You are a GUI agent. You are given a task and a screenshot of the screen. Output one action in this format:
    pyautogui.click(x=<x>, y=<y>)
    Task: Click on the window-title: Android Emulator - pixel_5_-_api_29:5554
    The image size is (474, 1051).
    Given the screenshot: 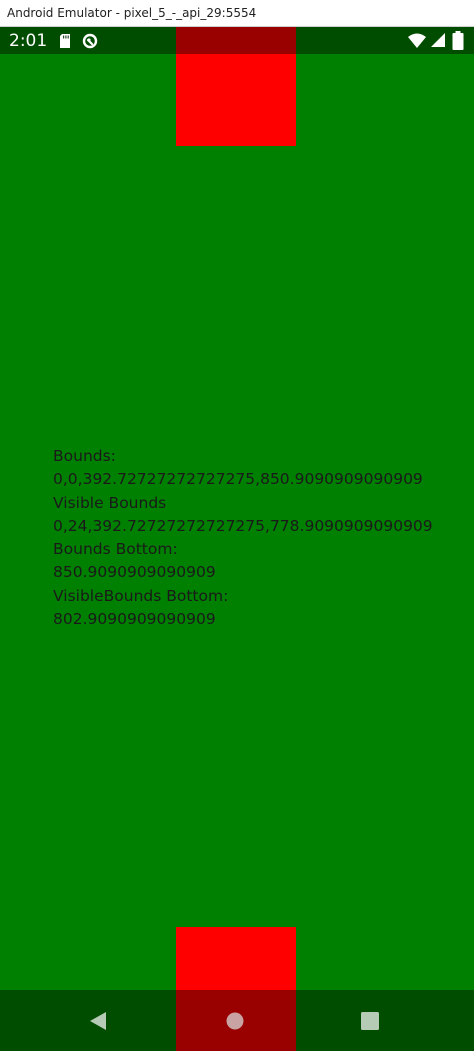 What is the action you would take?
    pyautogui.click(x=132, y=13)
    